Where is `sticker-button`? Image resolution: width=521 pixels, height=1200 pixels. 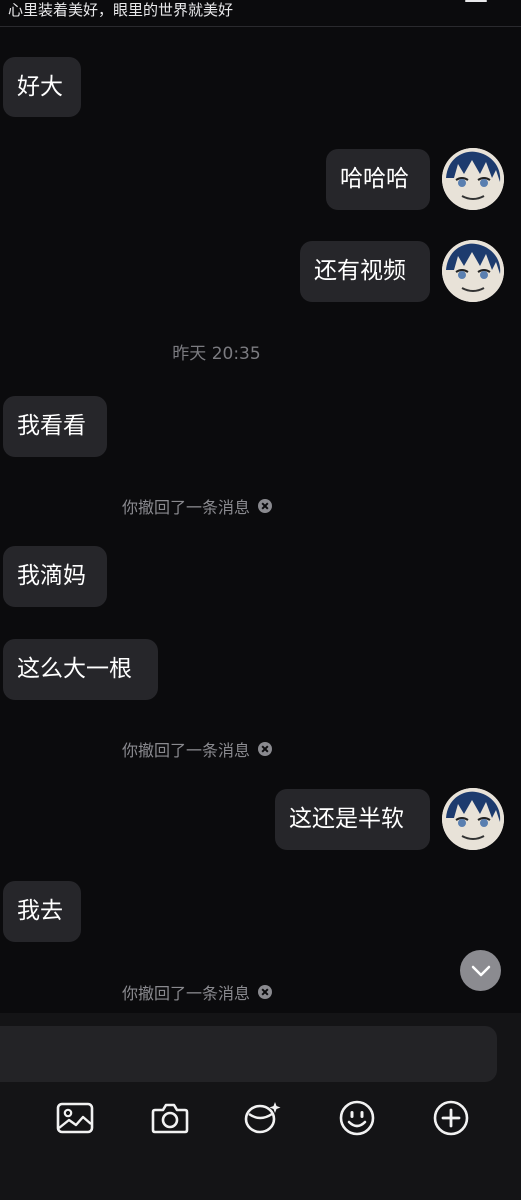 sticker-button is located at coordinates (263, 1118).